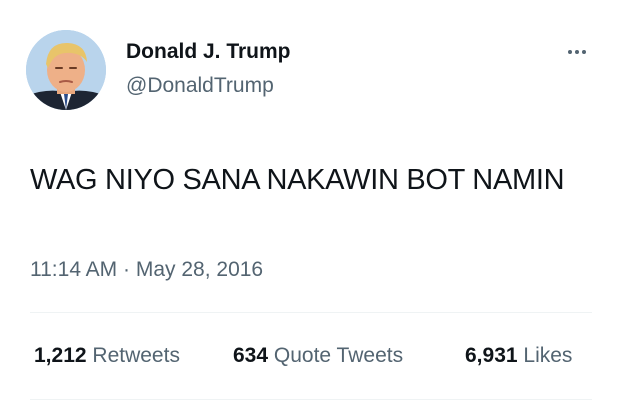  I want to click on author-name: Donald J. Trump, so click(208, 52).